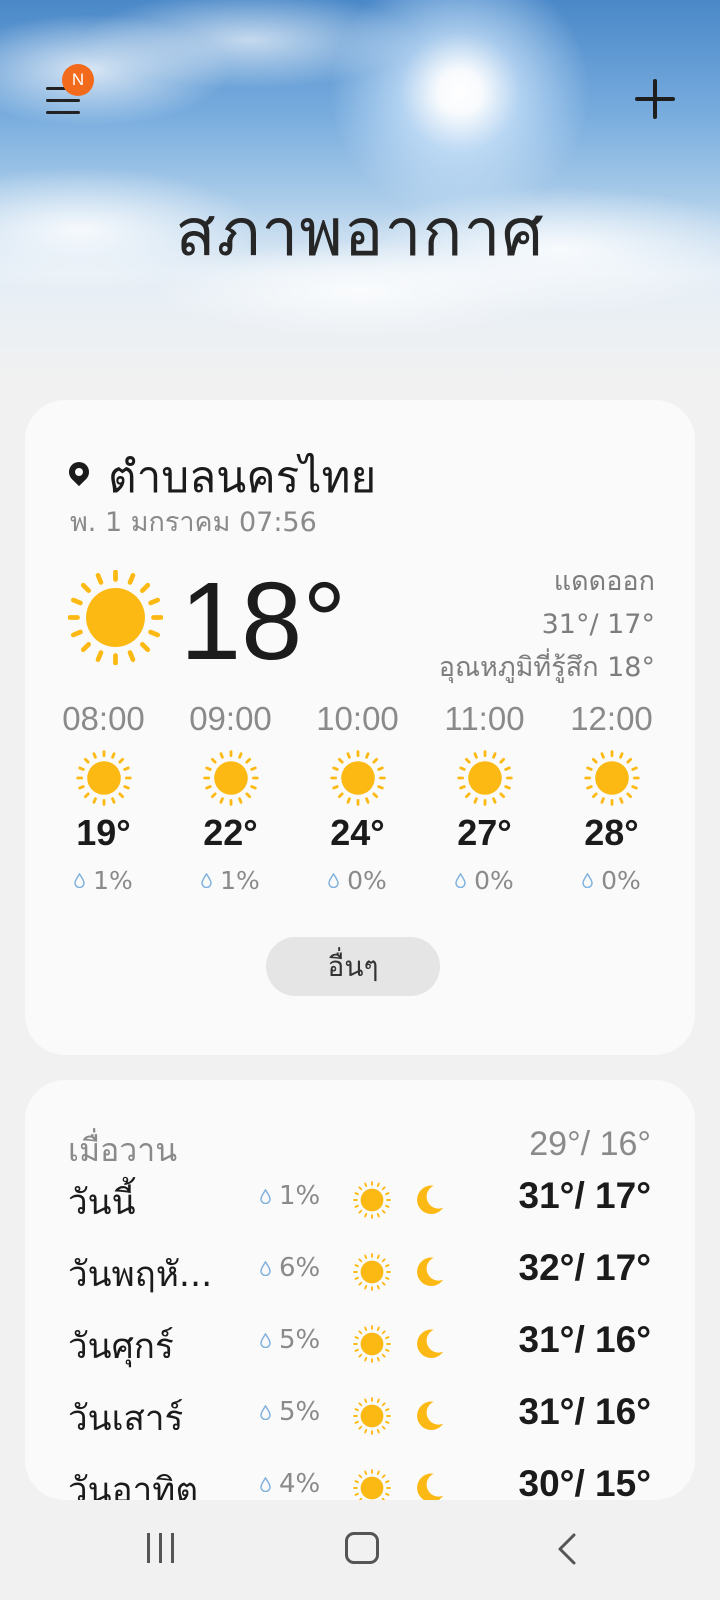 This screenshot has height=1600, width=720. I want to click on daily-row: วันพฤหั... 6% 32°/ 17°, so click(360, 1277).